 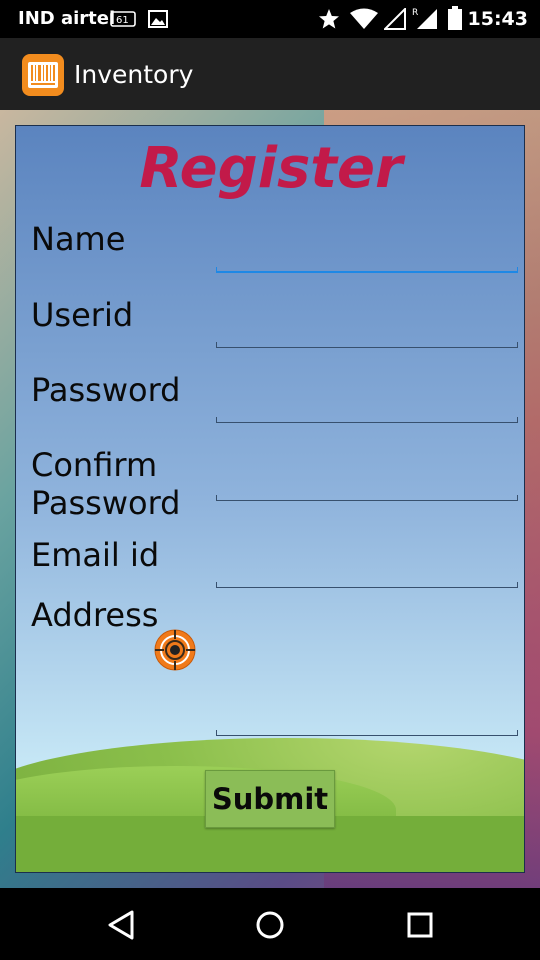 I want to click on name-field, so click(x=367, y=270).